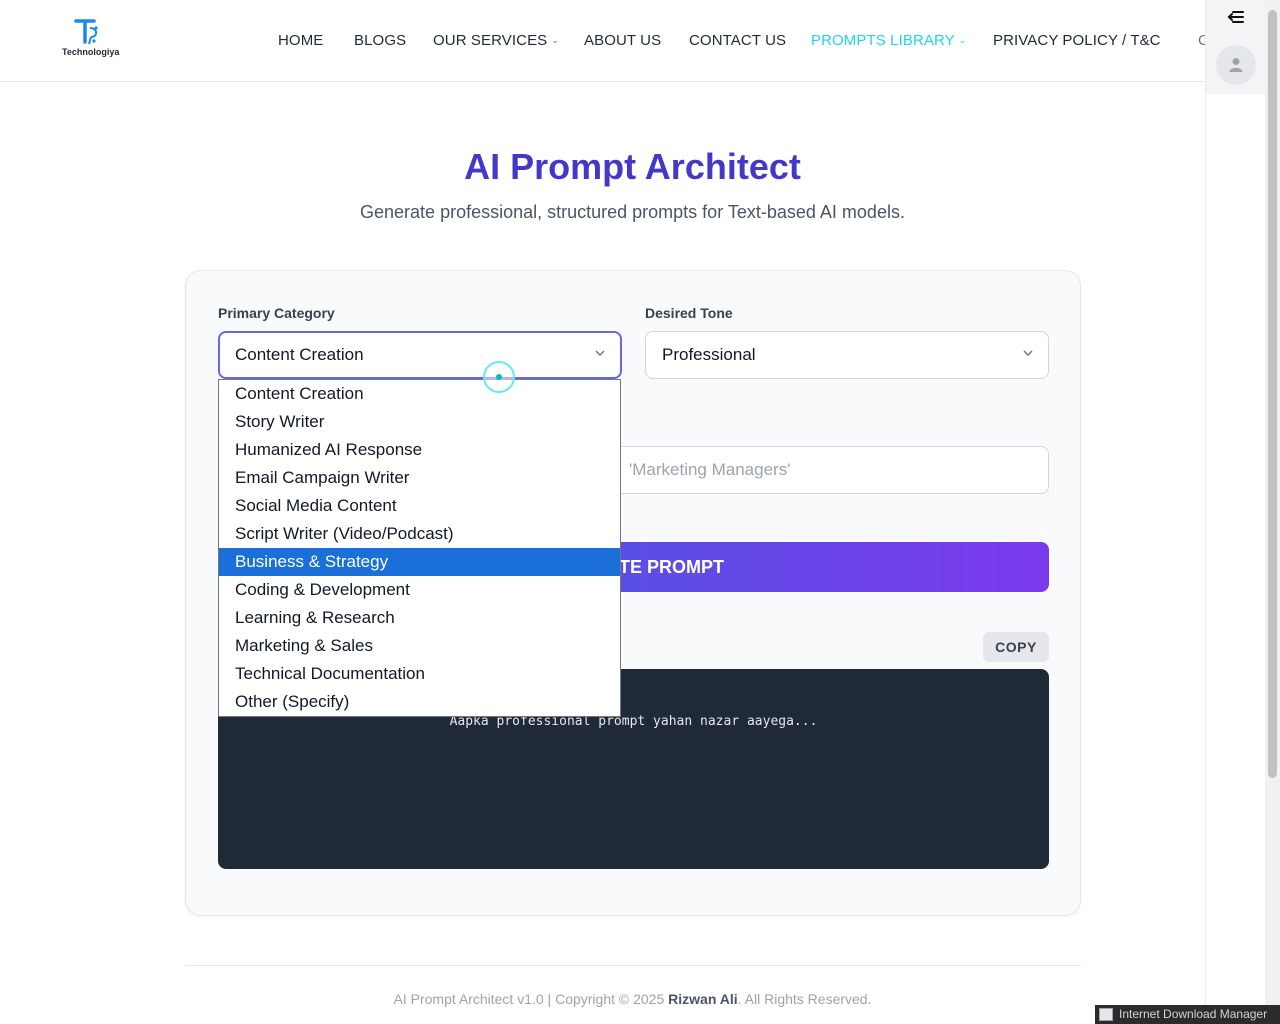  Describe the element at coordinates (710, 469) in the screenshot. I see `audience-input-placeholder: 'Marketing Managers'` at that location.